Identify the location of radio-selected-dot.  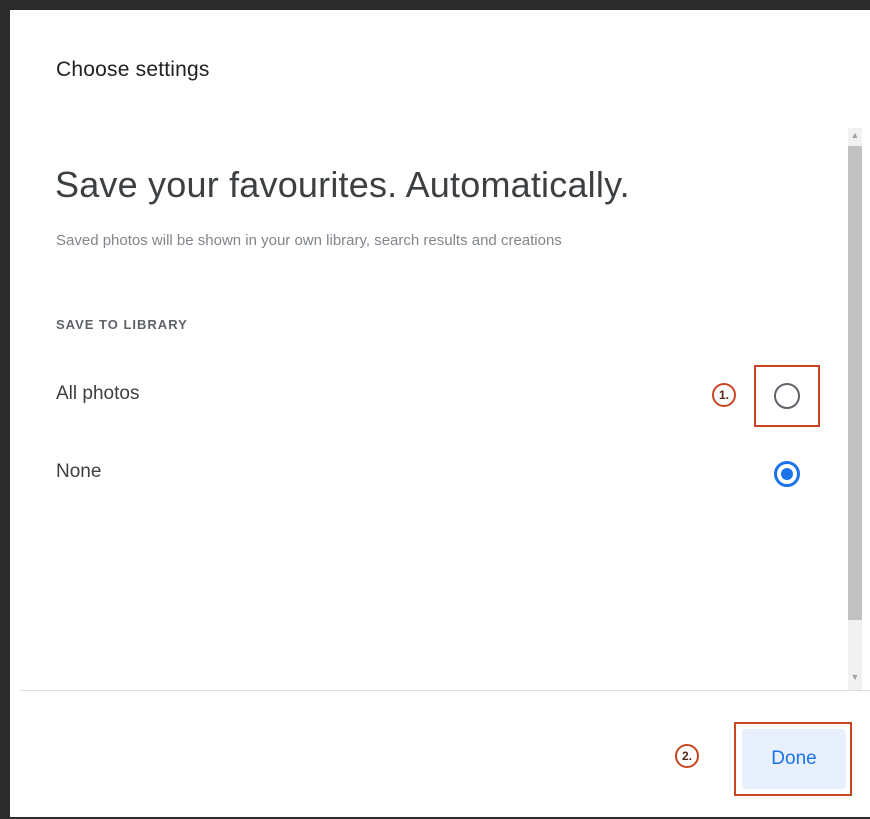
(787, 474).